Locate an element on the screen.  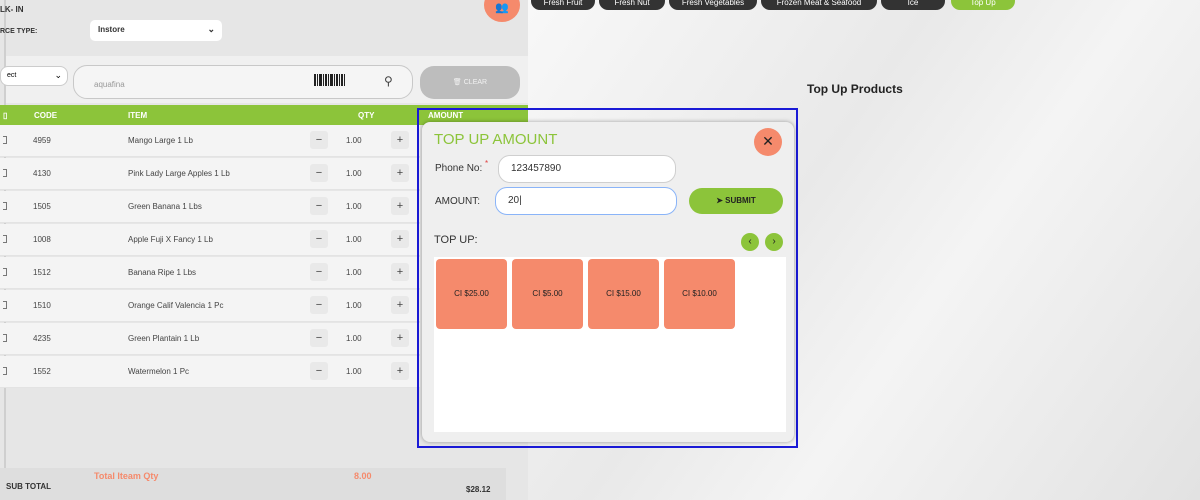
row-code: 1510 is located at coordinates (42, 305).